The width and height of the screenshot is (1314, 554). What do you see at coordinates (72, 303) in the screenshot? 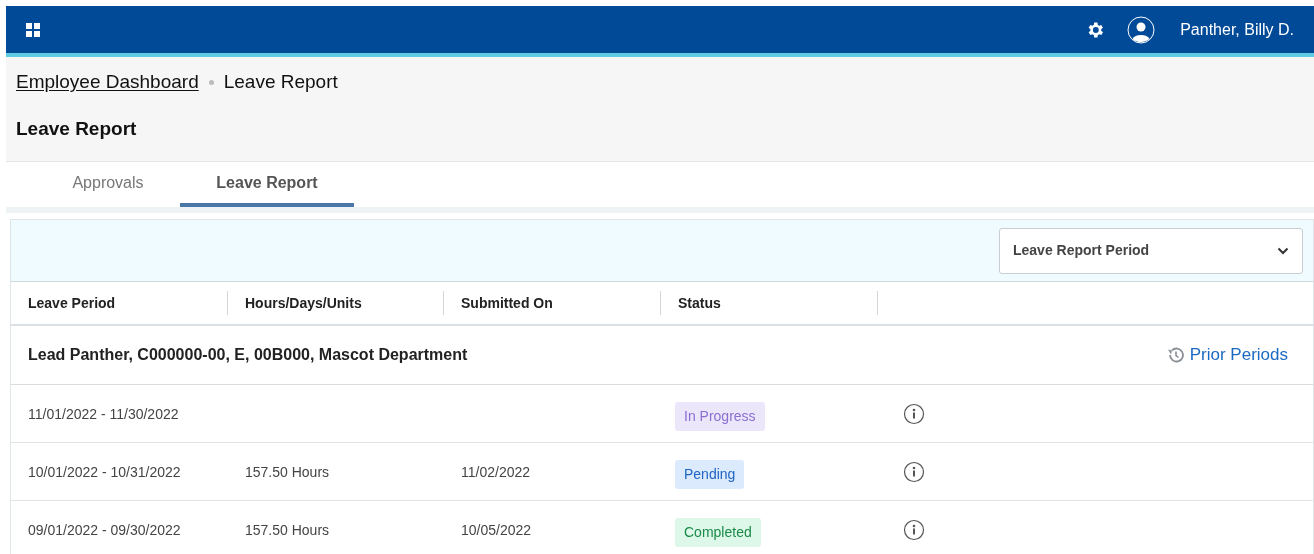
I see `column-header: Leave Period` at bounding box center [72, 303].